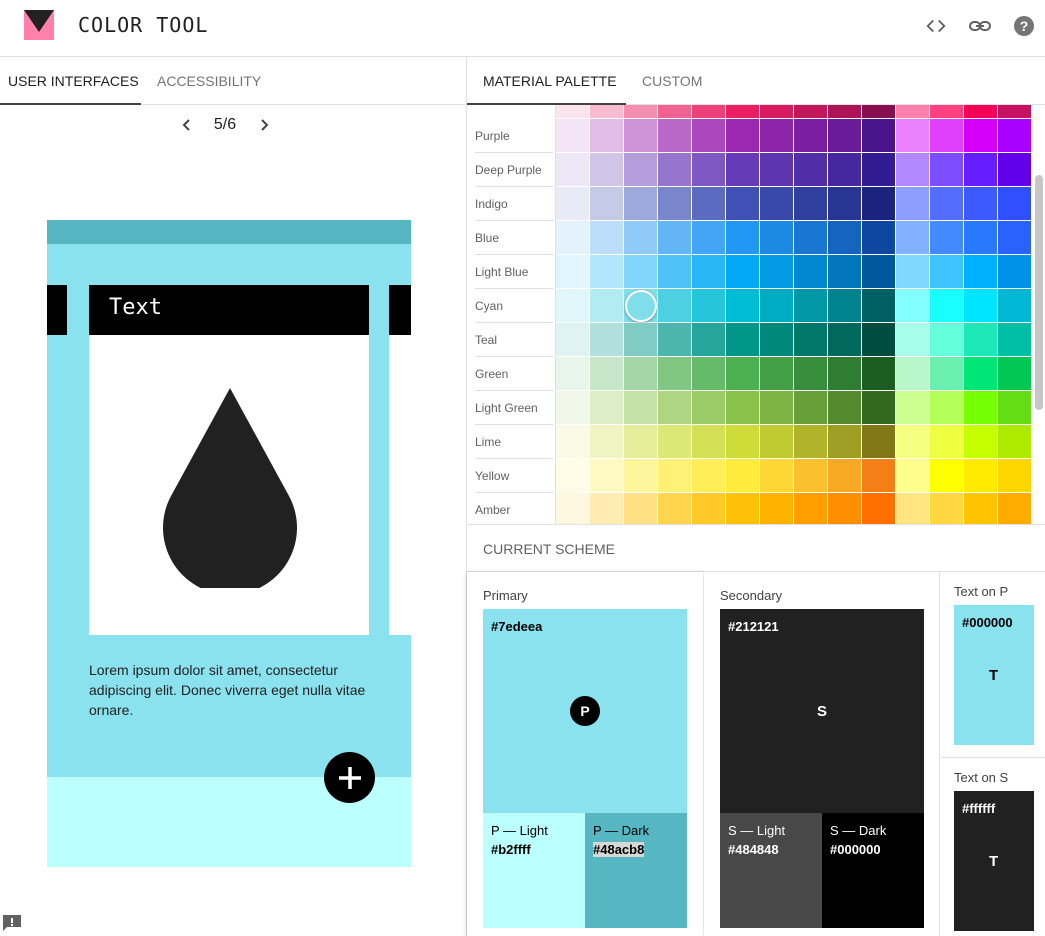  Describe the element at coordinates (73, 81) in the screenshot. I see `tab-user-interfaces: USER INTERFACES` at that location.